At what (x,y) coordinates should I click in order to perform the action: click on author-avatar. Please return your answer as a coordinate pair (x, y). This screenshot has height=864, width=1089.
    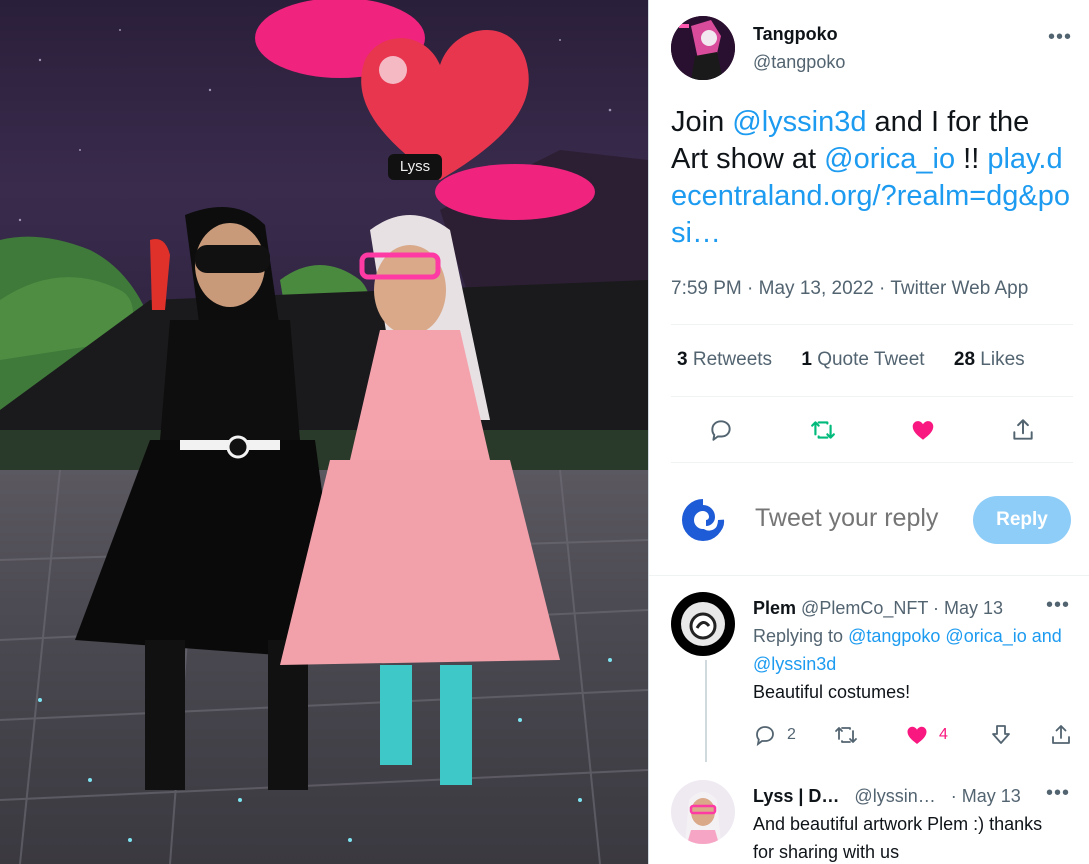
    Looking at the image, I should click on (703, 48).